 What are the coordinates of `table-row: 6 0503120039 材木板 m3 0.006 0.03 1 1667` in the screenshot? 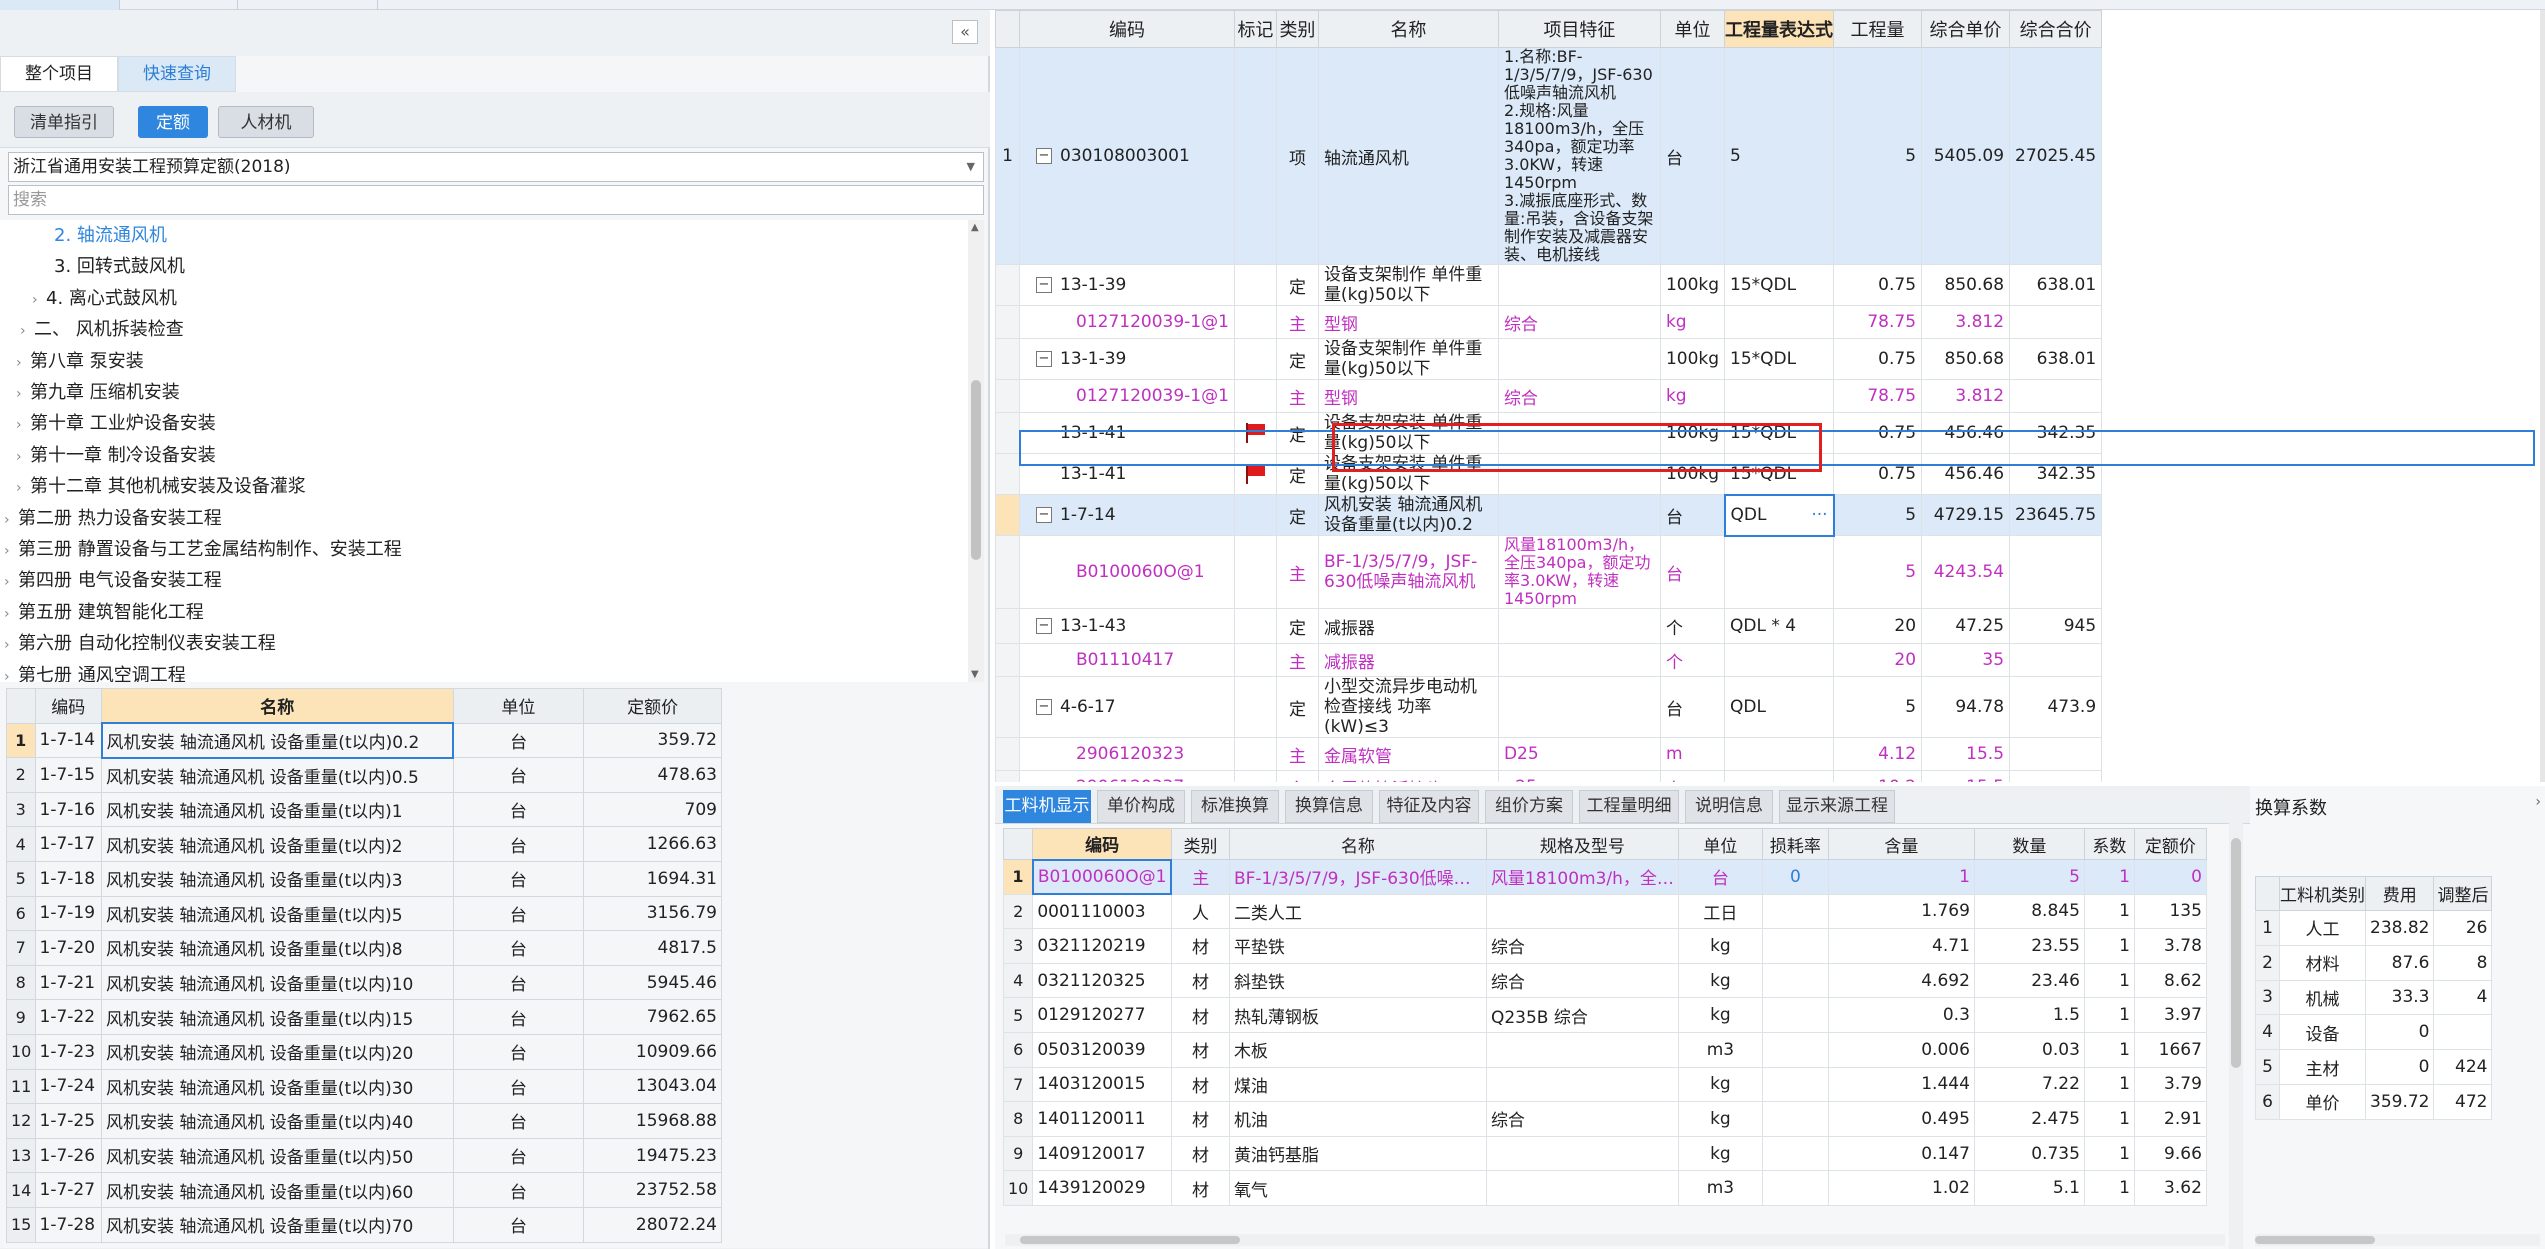 It's located at (1604, 1049).